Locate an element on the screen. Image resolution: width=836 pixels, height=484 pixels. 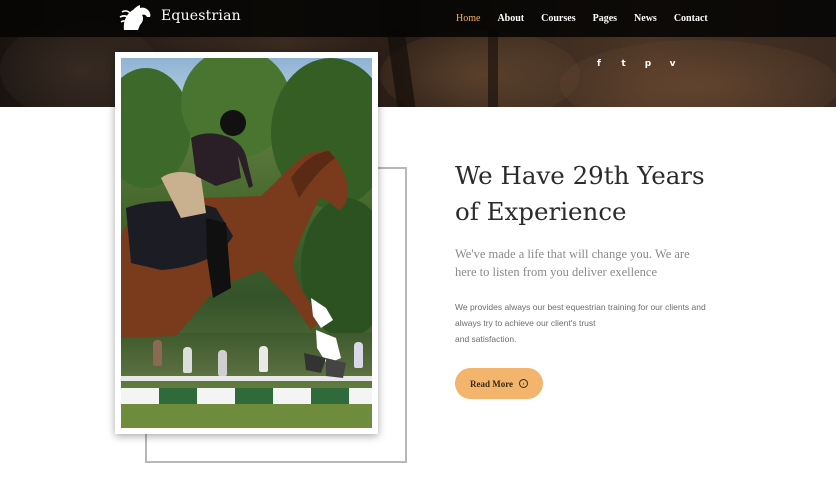
nav-home: Home is located at coordinates (468, 18).